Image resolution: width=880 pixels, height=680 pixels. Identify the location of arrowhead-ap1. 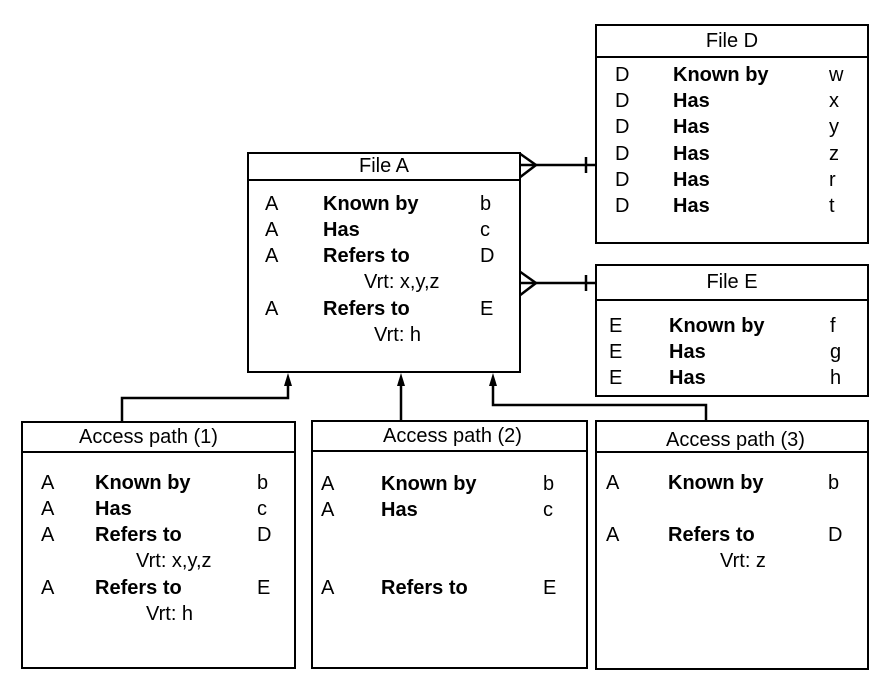
(288, 379).